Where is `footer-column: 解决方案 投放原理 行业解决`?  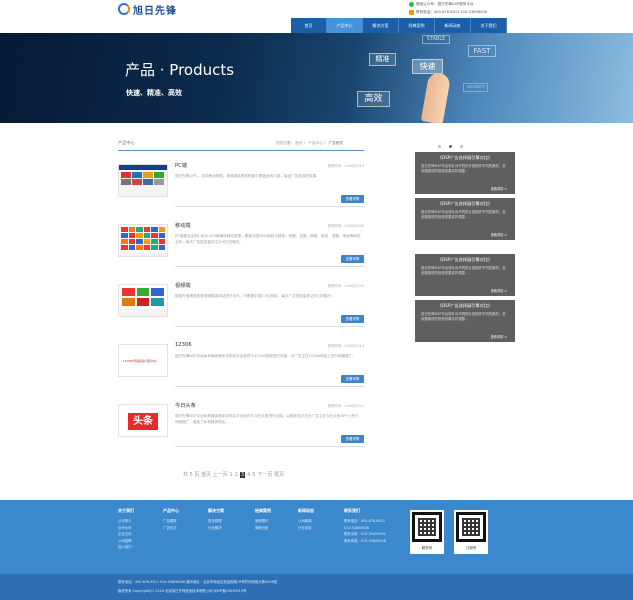 footer-column: 解决方案 投放原理 行业解决 is located at coordinates (216, 519).